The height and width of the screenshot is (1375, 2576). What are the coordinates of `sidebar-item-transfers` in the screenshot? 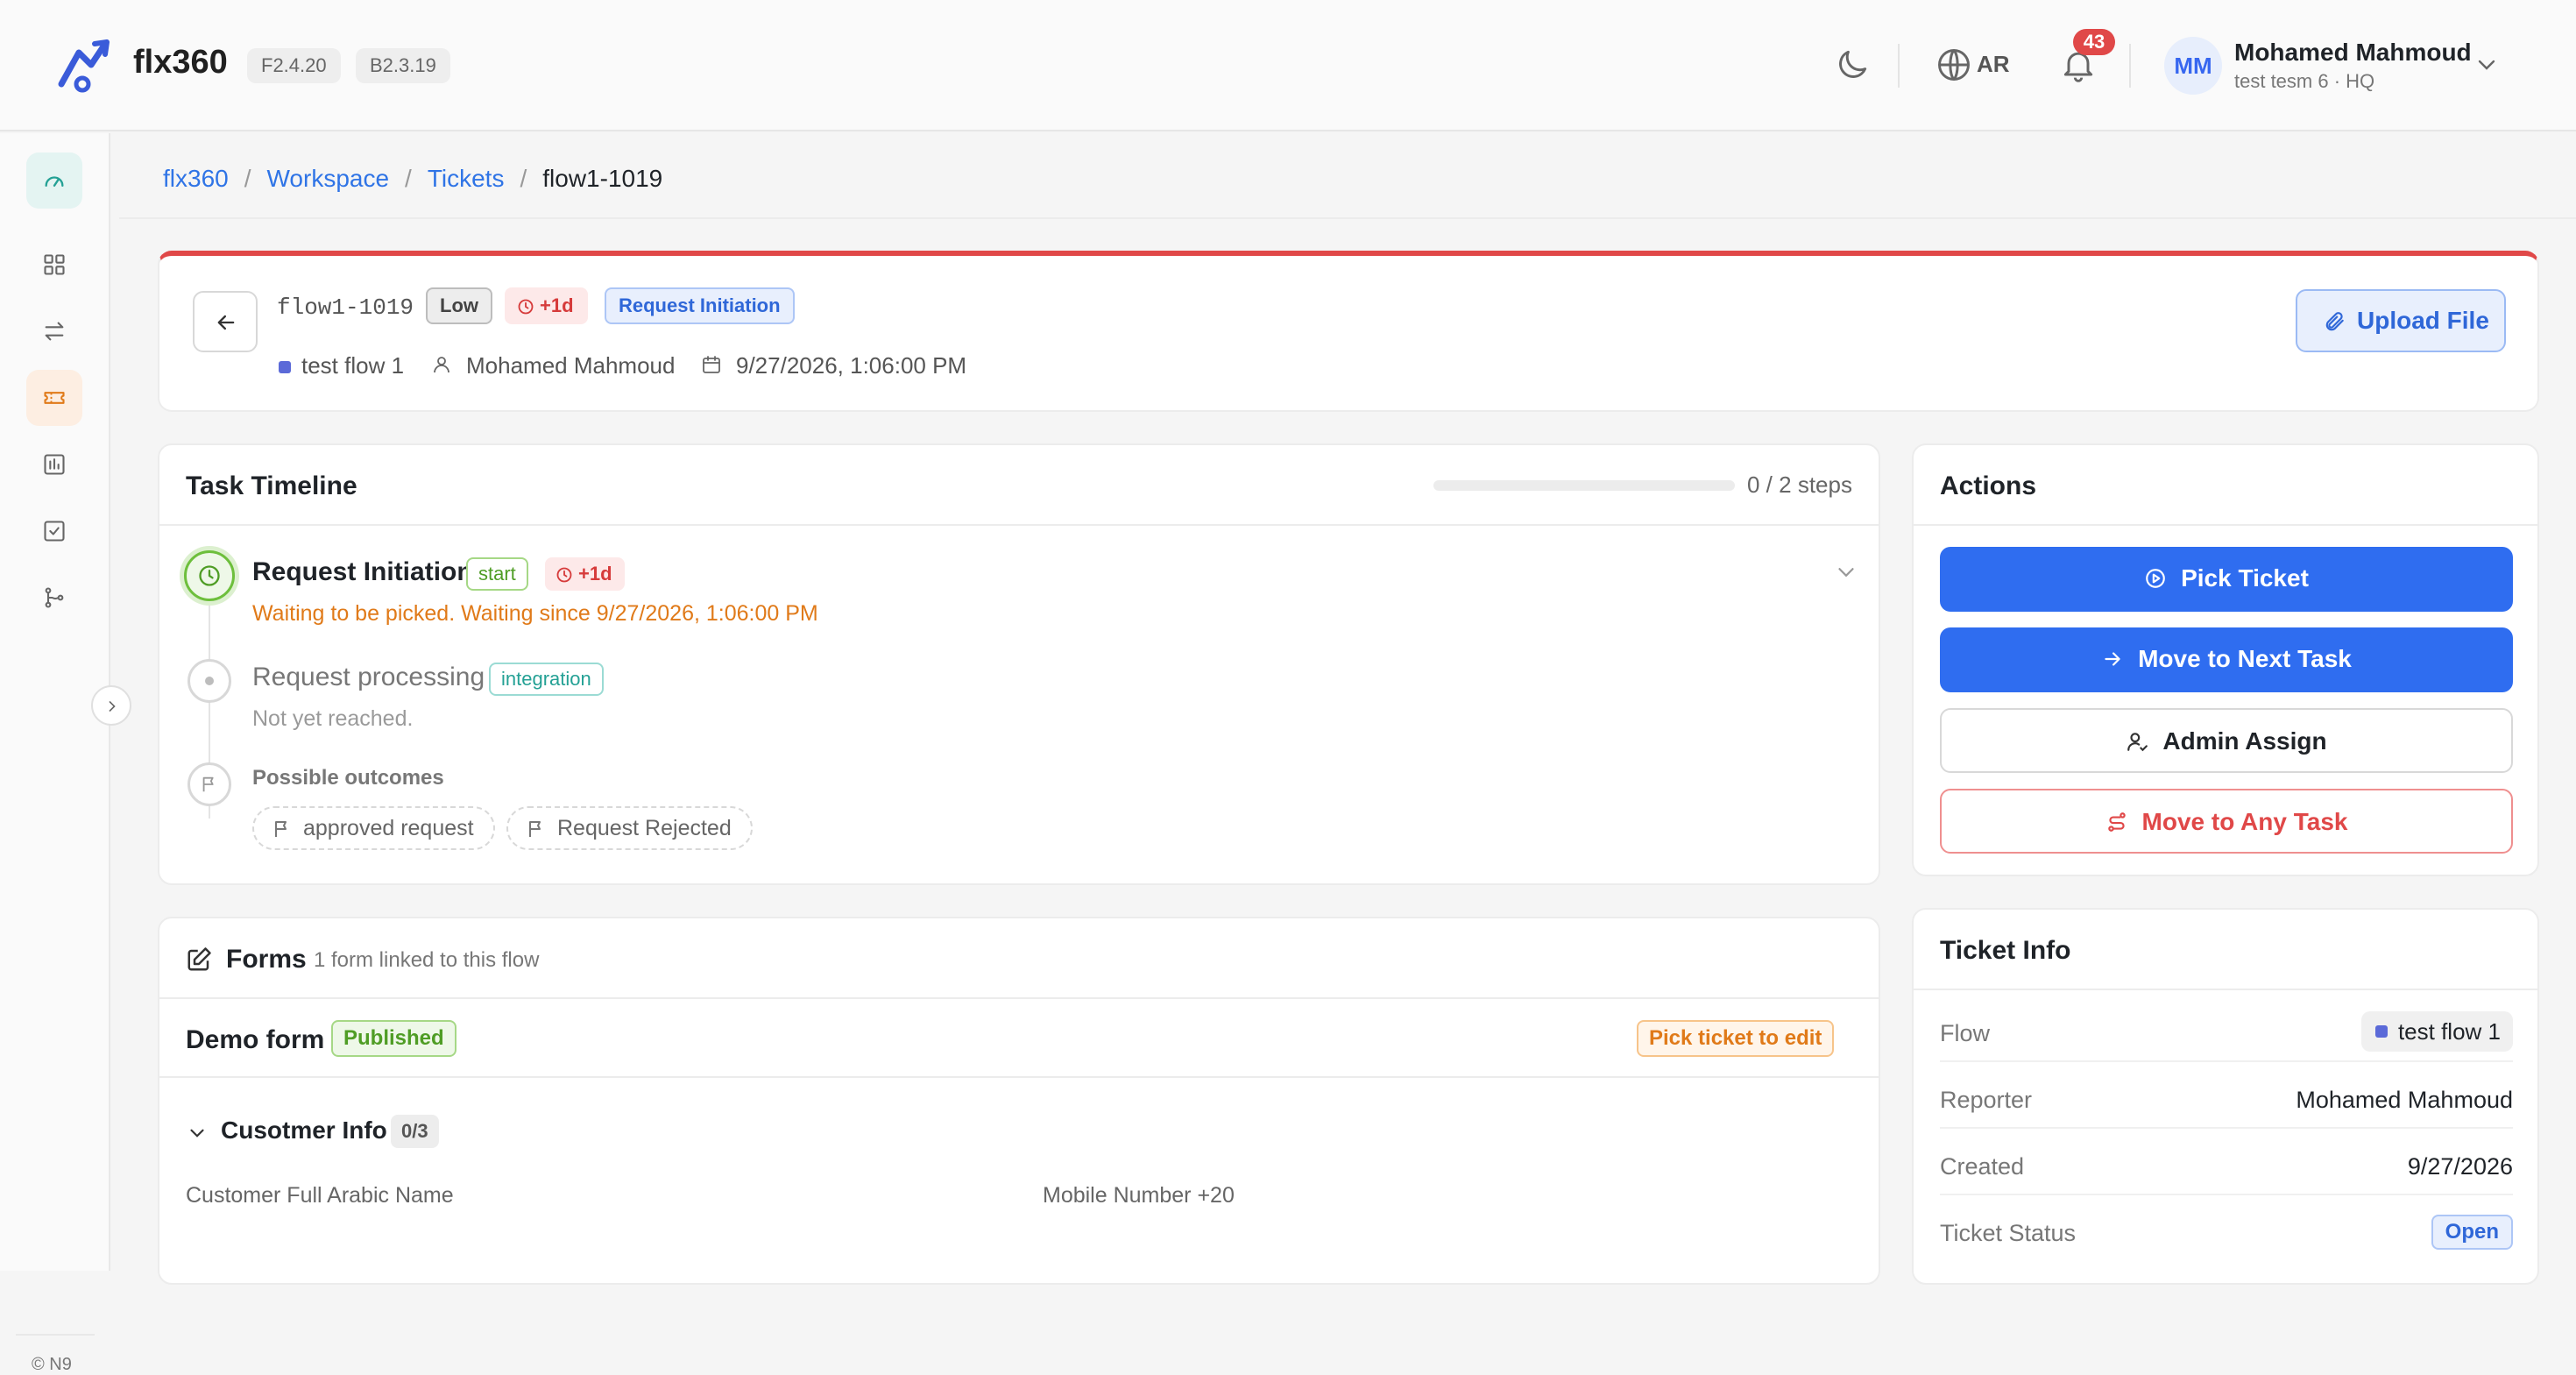 It's located at (54, 331).